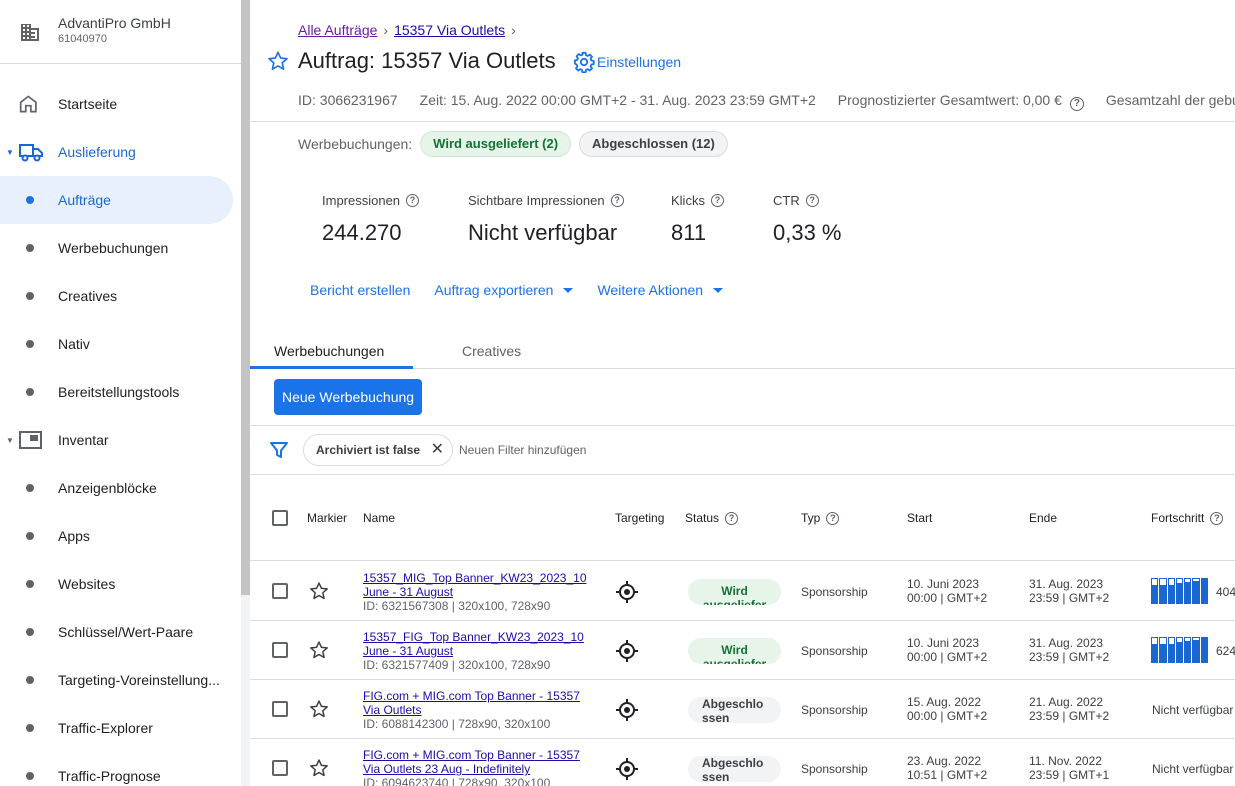 This screenshot has width=1235, height=786. What do you see at coordinates (120, 32) in the screenshot?
I see `account-switcher: AdvantiPro GmbH 61040970` at bounding box center [120, 32].